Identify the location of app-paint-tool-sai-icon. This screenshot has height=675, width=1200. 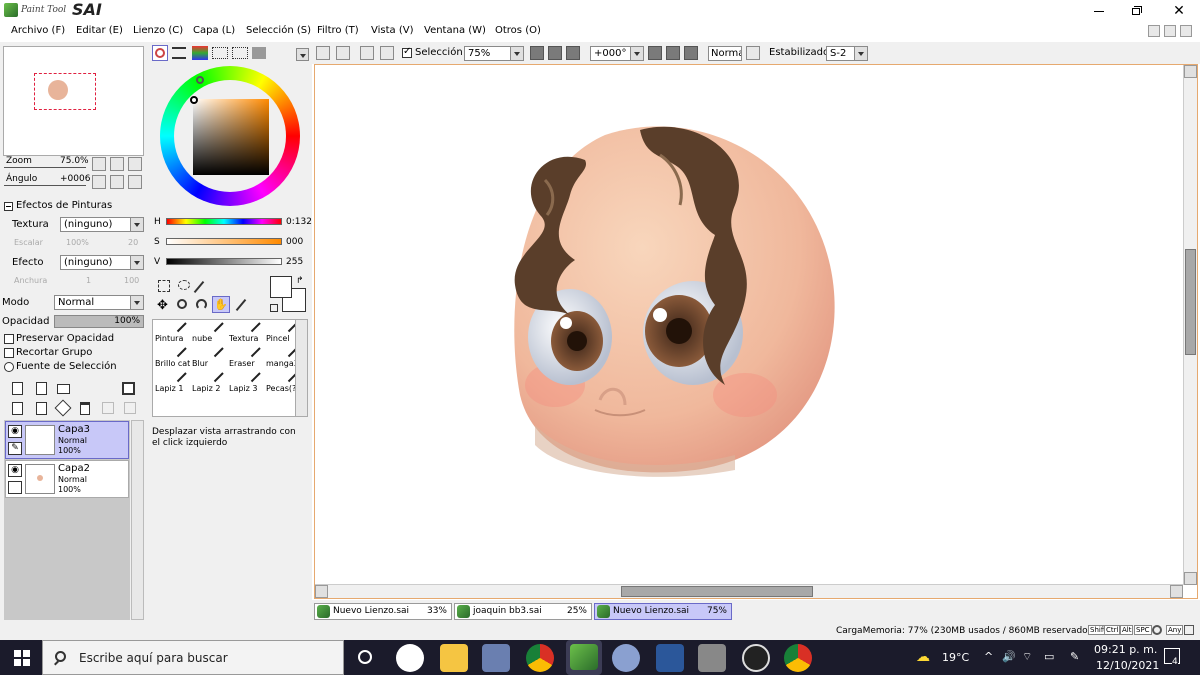
(584, 657).